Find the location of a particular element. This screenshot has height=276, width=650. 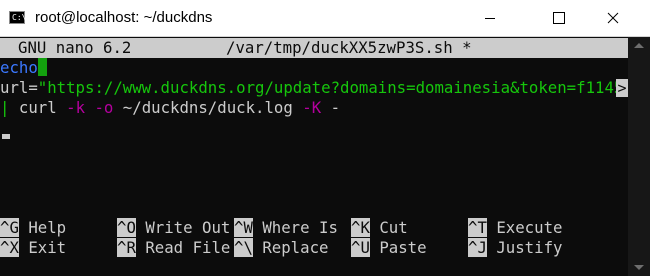

echo-keyword: echo is located at coordinates (19, 67).